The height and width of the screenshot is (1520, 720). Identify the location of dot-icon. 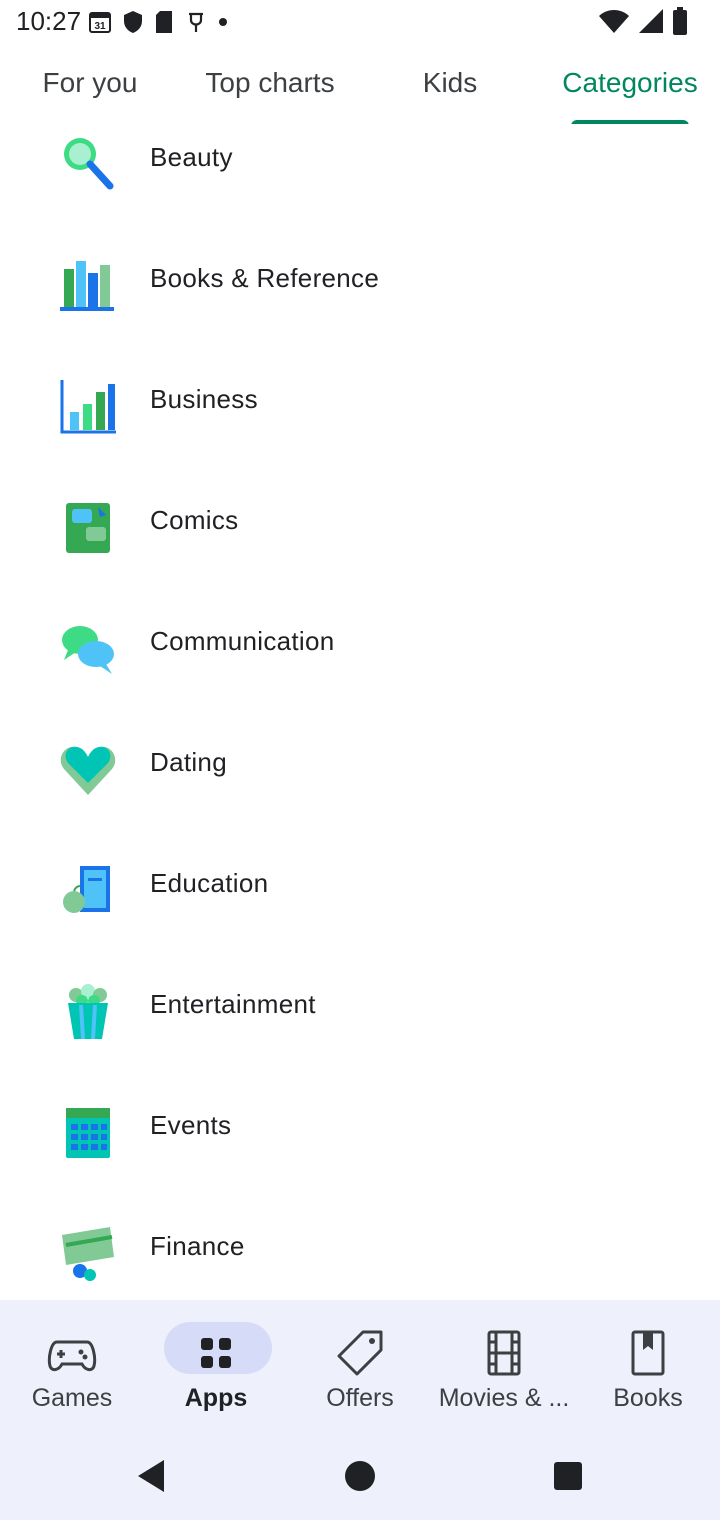
(223, 22).